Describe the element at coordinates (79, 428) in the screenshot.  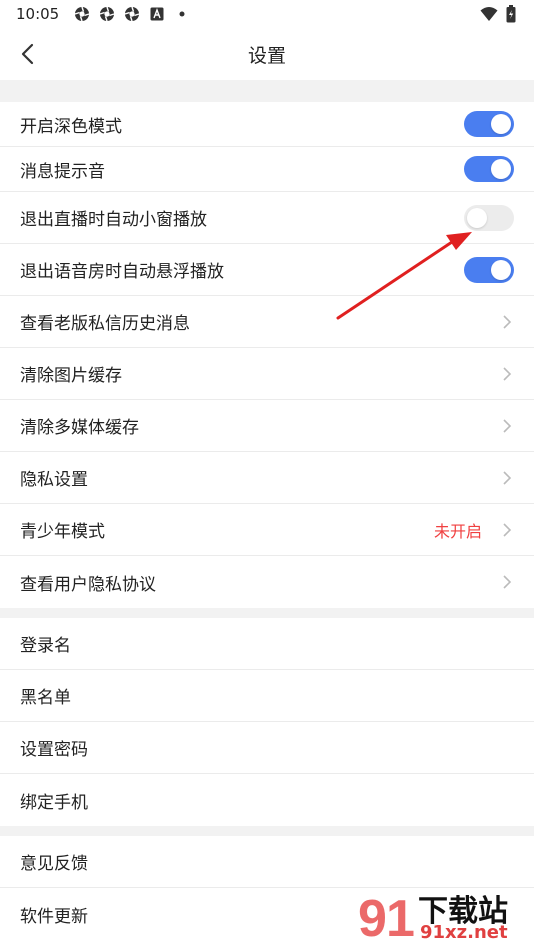
I see `row-label: 清除多媒体缓存` at that location.